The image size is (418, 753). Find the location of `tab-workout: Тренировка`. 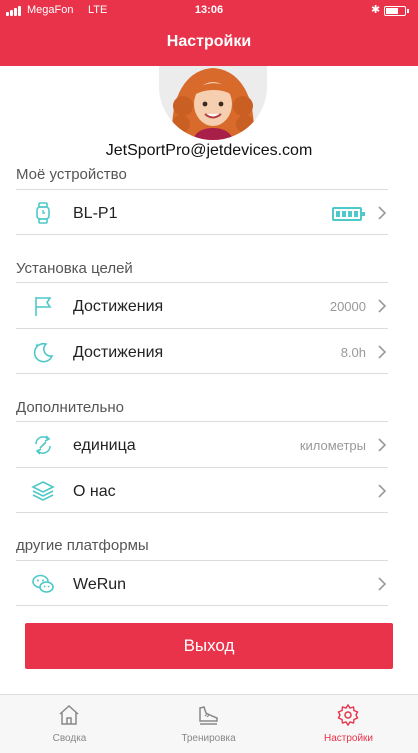

tab-workout: Тренировка is located at coordinates (208, 724).